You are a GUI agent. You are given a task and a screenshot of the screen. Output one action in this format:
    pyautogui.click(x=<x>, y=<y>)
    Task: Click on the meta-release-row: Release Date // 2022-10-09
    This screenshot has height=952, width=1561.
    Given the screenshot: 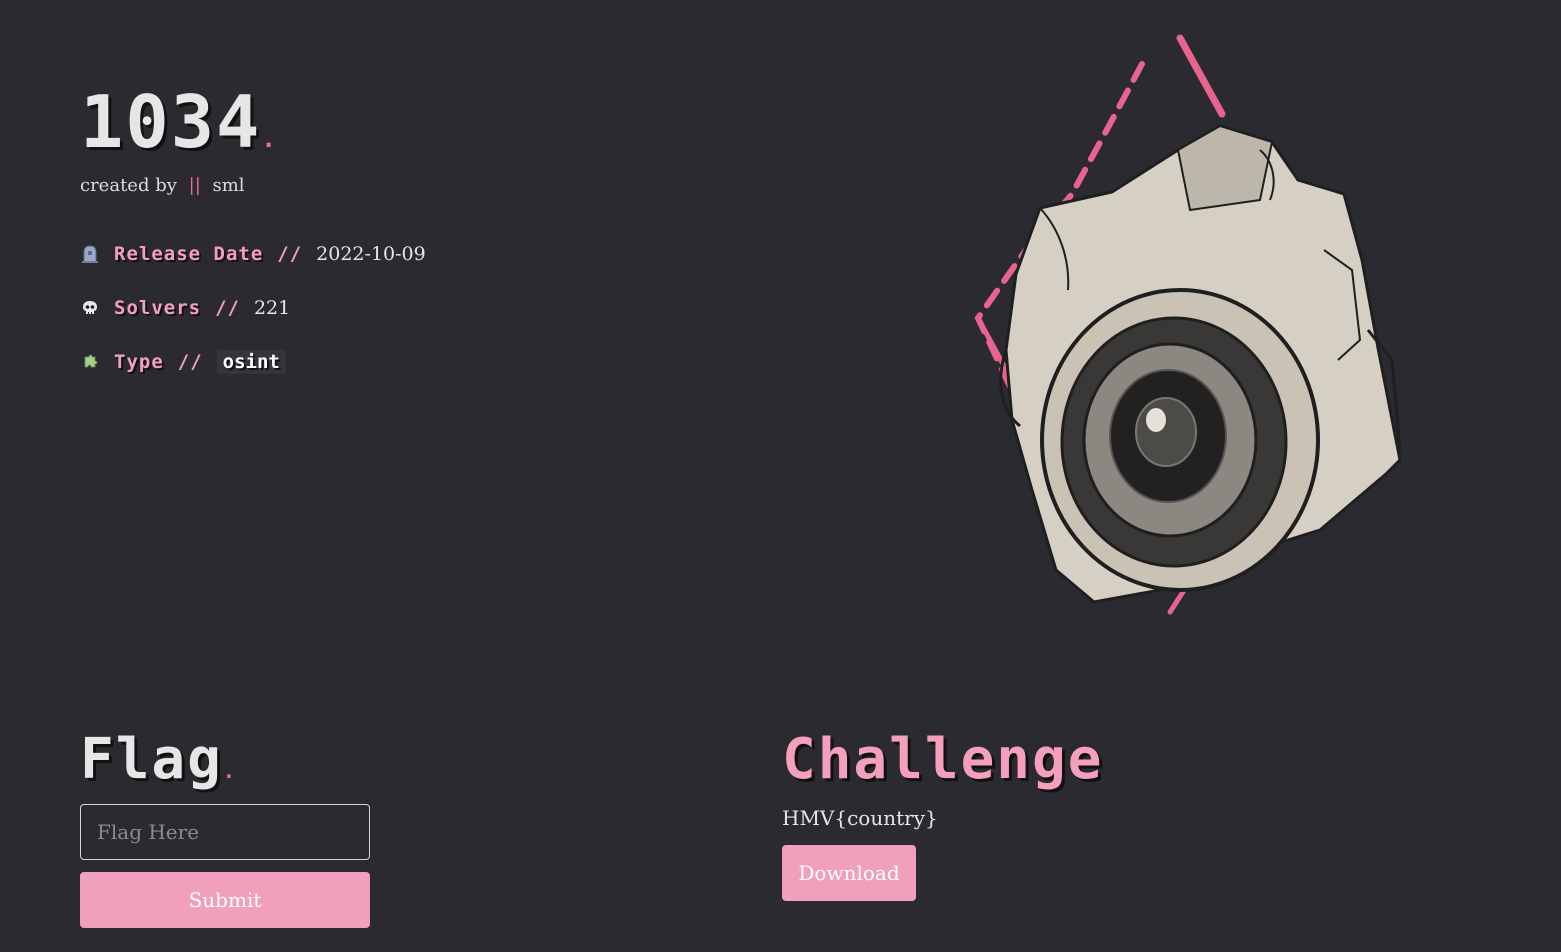 What is the action you would take?
    pyautogui.click(x=253, y=254)
    